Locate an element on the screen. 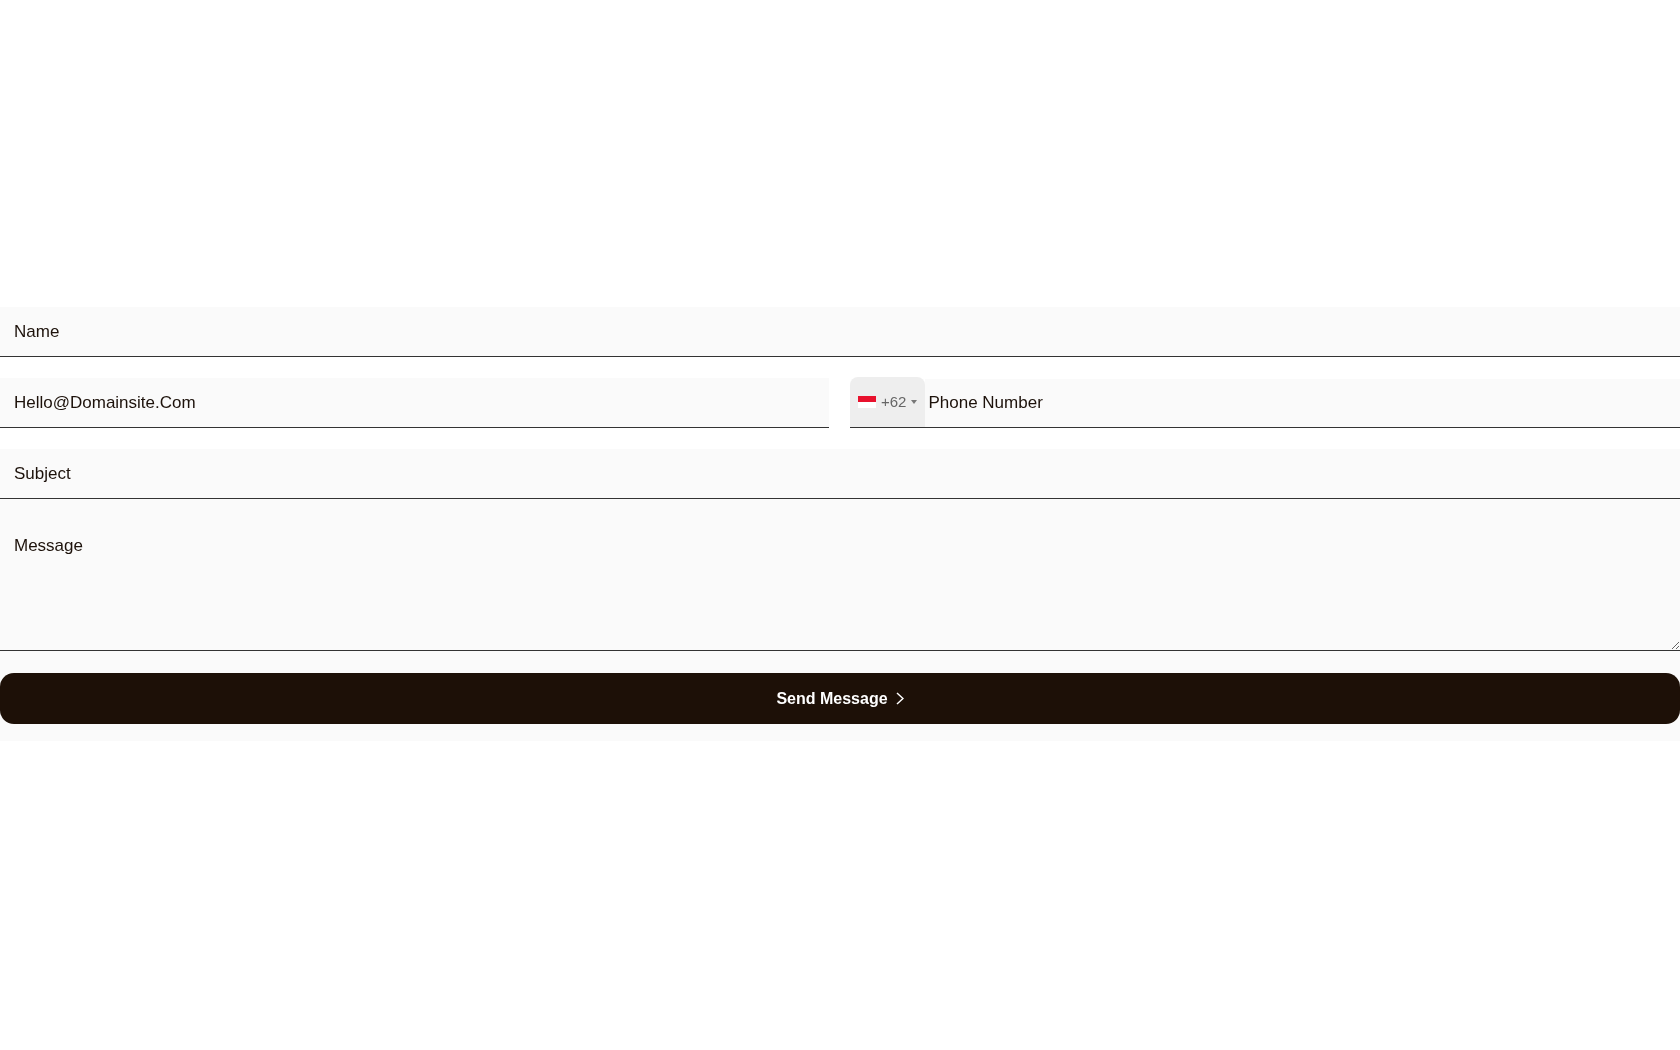  subject-field: Subject is located at coordinates (840, 474).